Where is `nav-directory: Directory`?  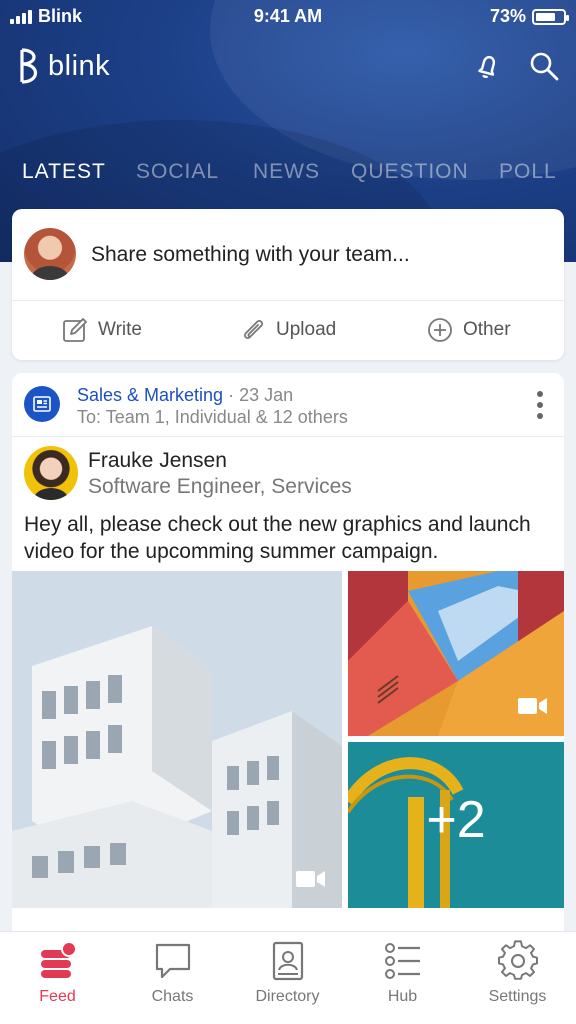
nav-directory: Directory is located at coordinates (287, 973).